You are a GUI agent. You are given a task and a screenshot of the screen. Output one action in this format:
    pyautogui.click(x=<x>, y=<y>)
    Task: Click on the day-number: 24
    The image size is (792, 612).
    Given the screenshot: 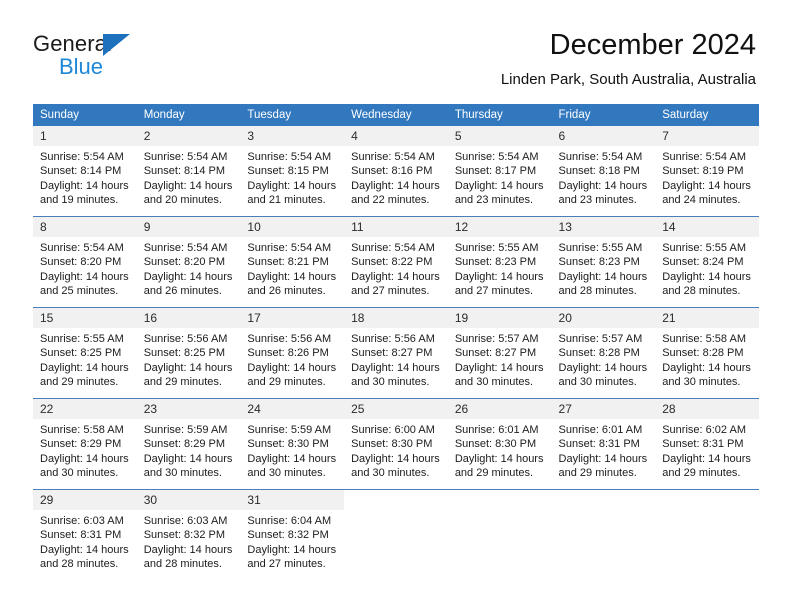 What is the action you would take?
    pyautogui.click(x=292, y=409)
    